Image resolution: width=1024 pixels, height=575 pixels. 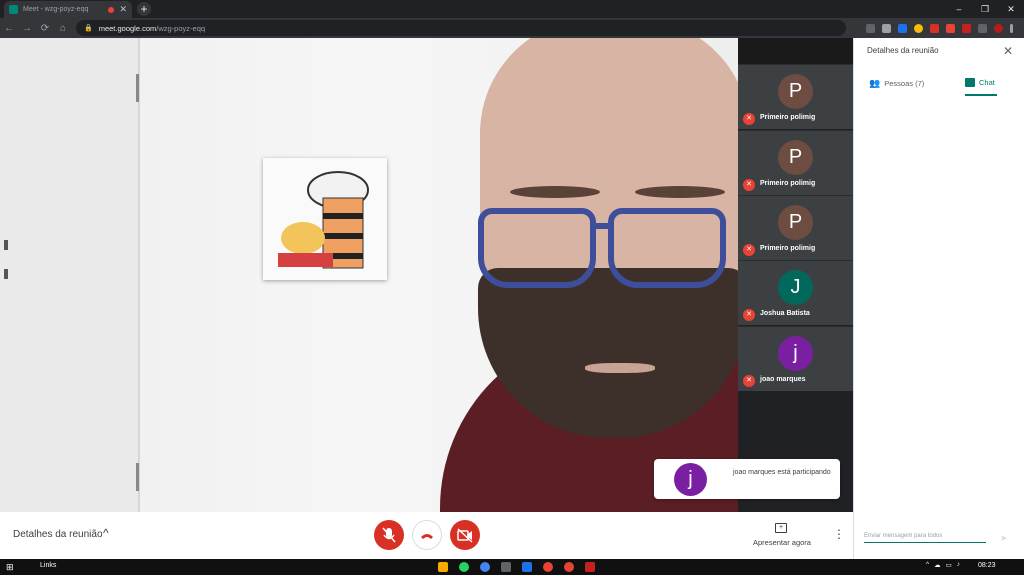 I want to click on close-panel-icon: ✕, so click(x=1008, y=51).